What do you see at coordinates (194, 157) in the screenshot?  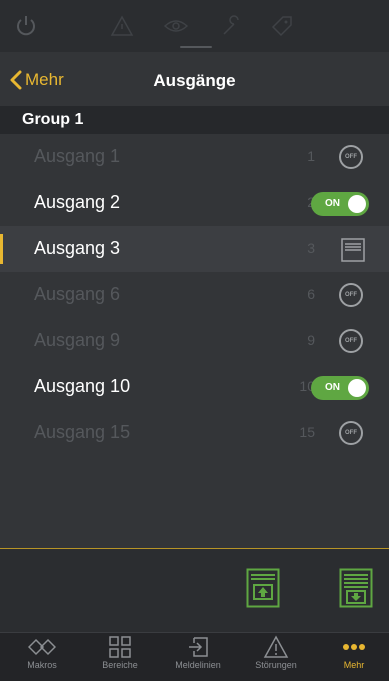 I see `list-item: Ausgang 1 1 OFF` at bounding box center [194, 157].